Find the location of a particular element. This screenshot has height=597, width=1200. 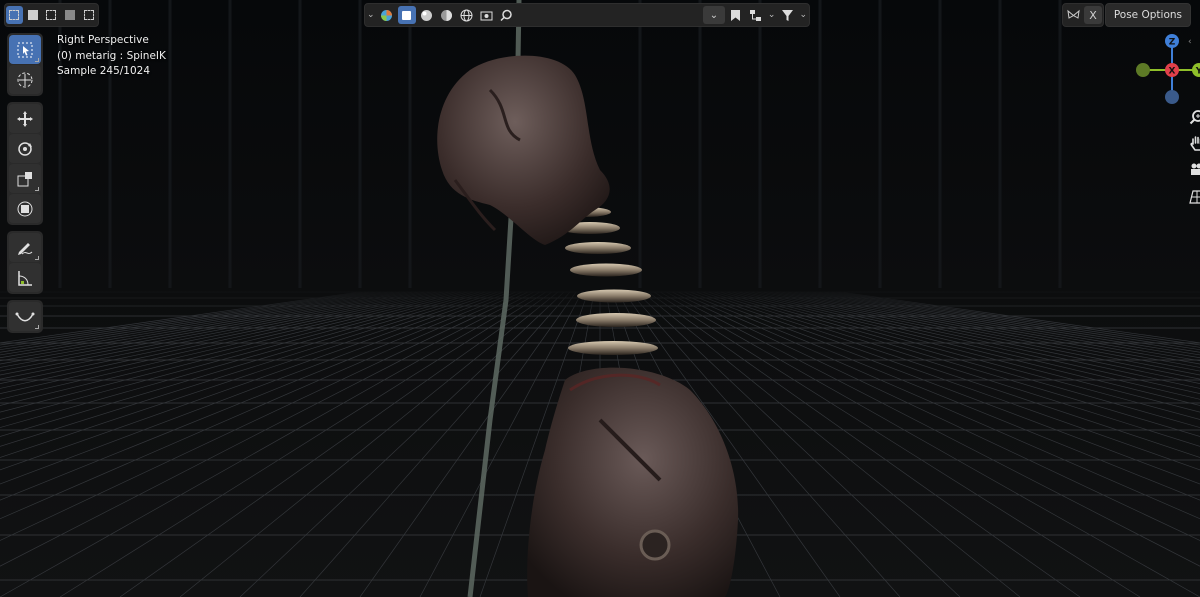

select-invert-button is located at coordinates (70, 15).